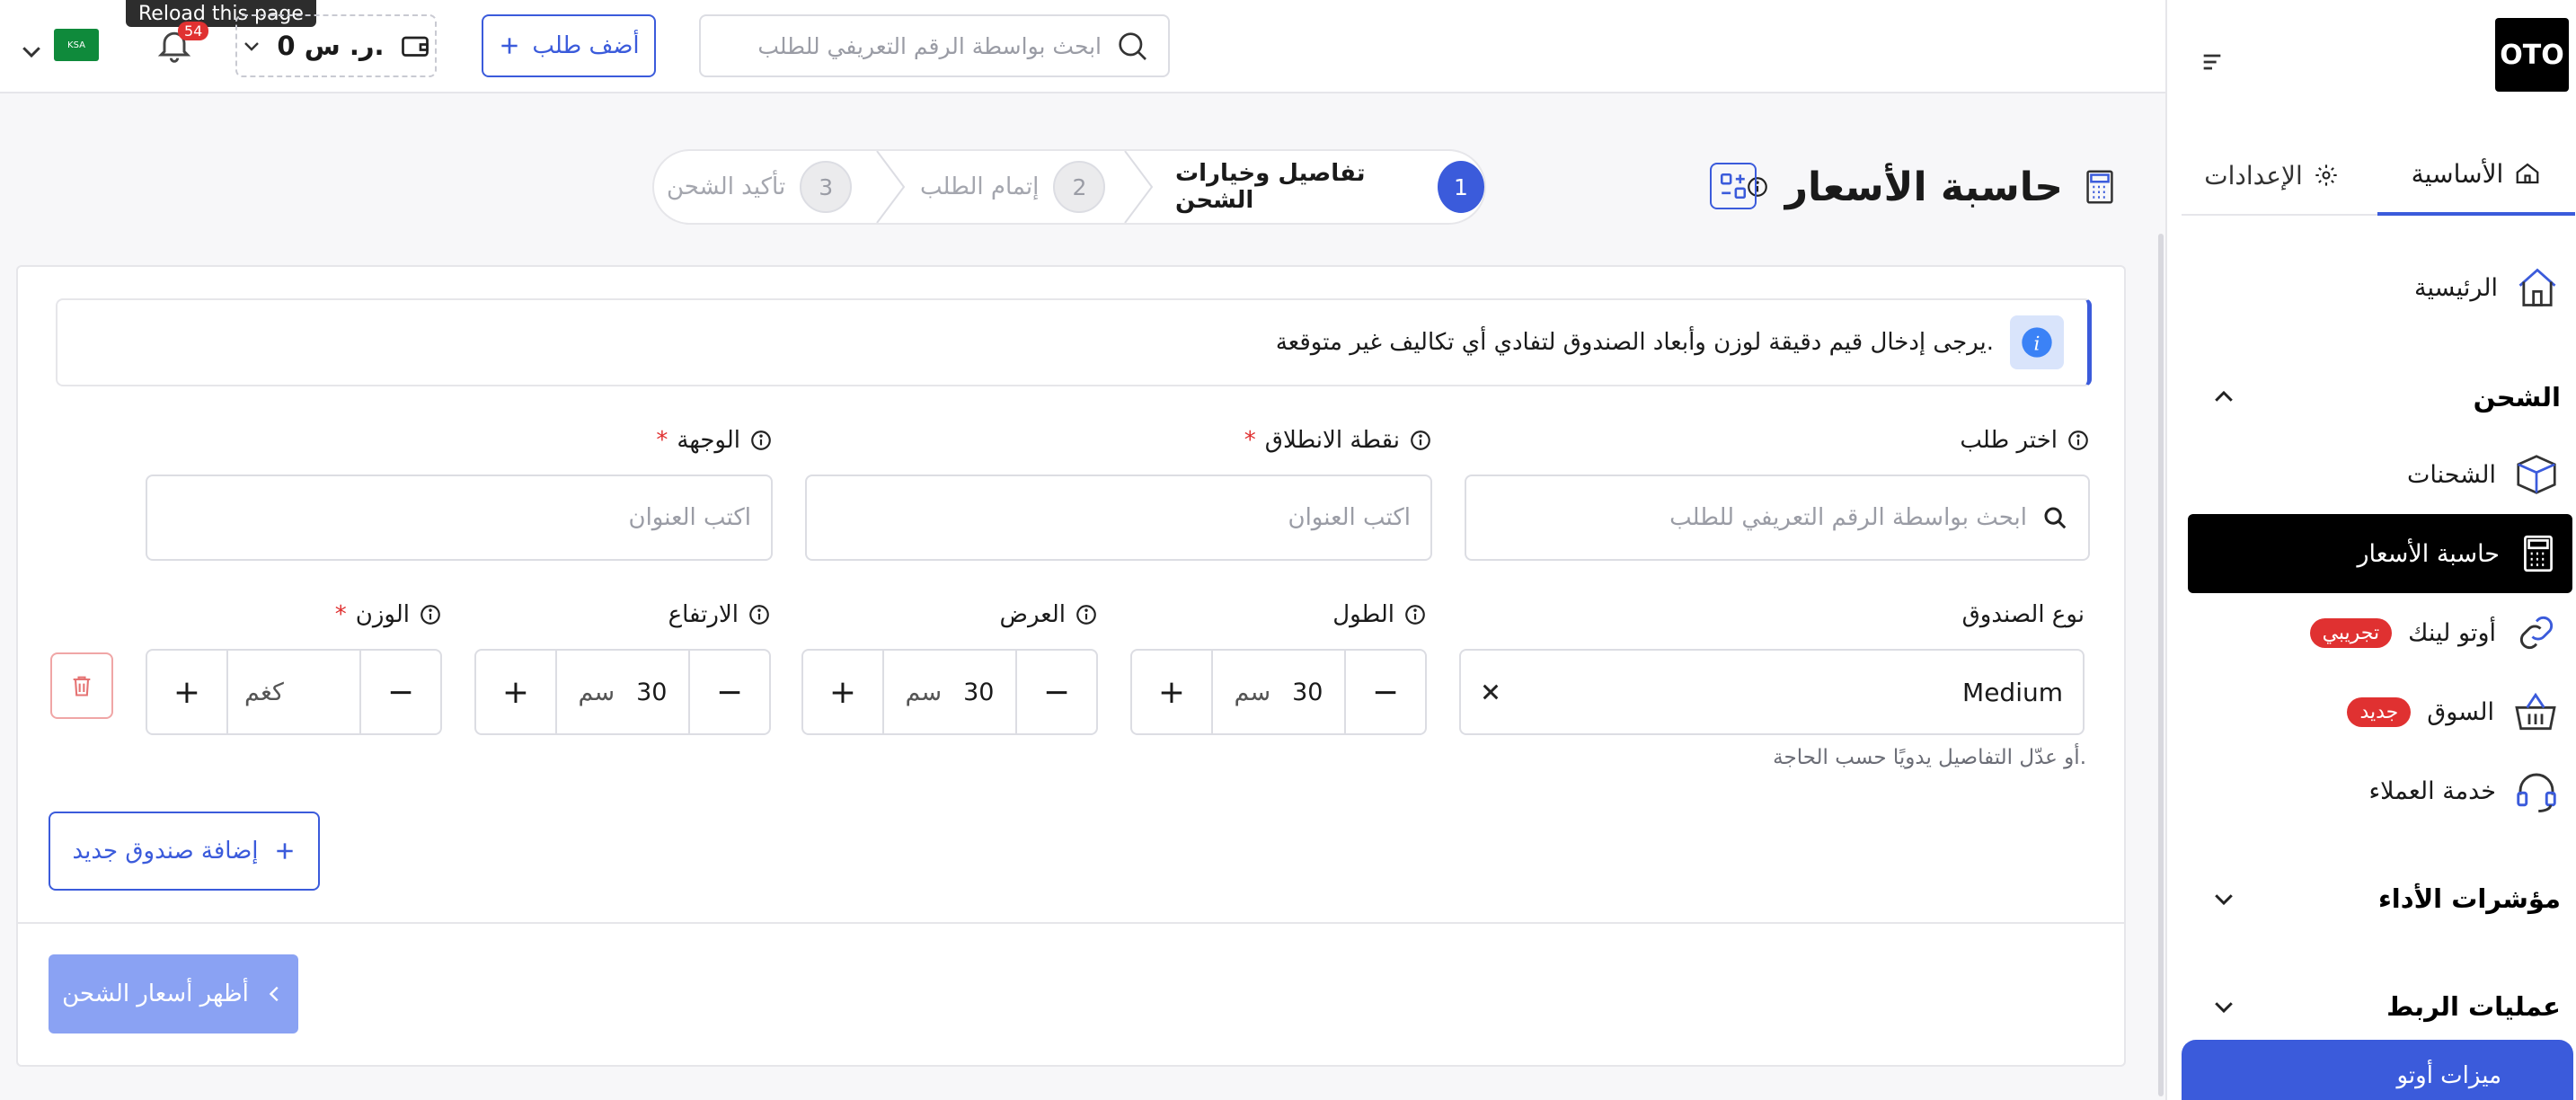  What do you see at coordinates (1033, 614) in the screenshot?
I see `width-label-text: العرض` at bounding box center [1033, 614].